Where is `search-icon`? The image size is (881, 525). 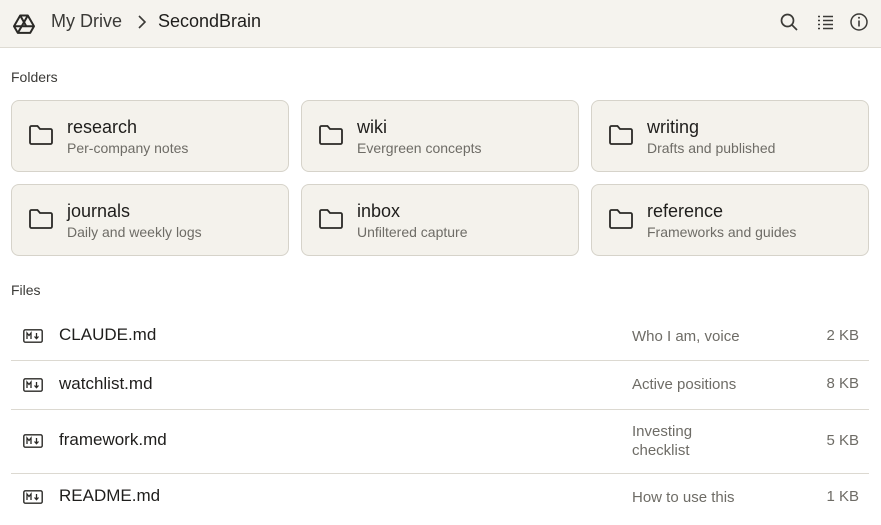 search-icon is located at coordinates (789, 22).